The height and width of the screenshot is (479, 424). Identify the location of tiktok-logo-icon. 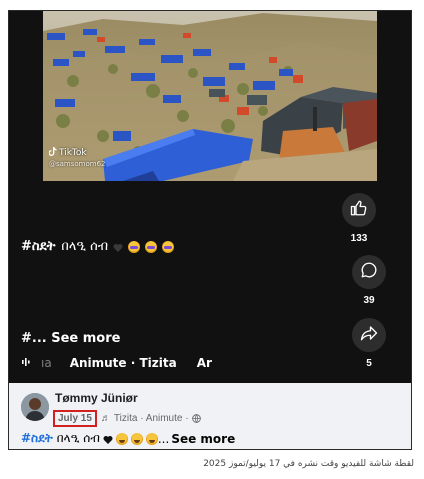
(53, 151).